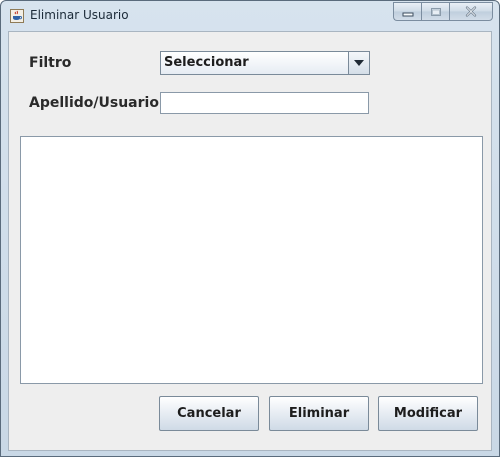 This screenshot has height=457, width=500. What do you see at coordinates (209, 413) in the screenshot?
I see `cancelar-button: Cancelar` at bounding box center [209, 413].